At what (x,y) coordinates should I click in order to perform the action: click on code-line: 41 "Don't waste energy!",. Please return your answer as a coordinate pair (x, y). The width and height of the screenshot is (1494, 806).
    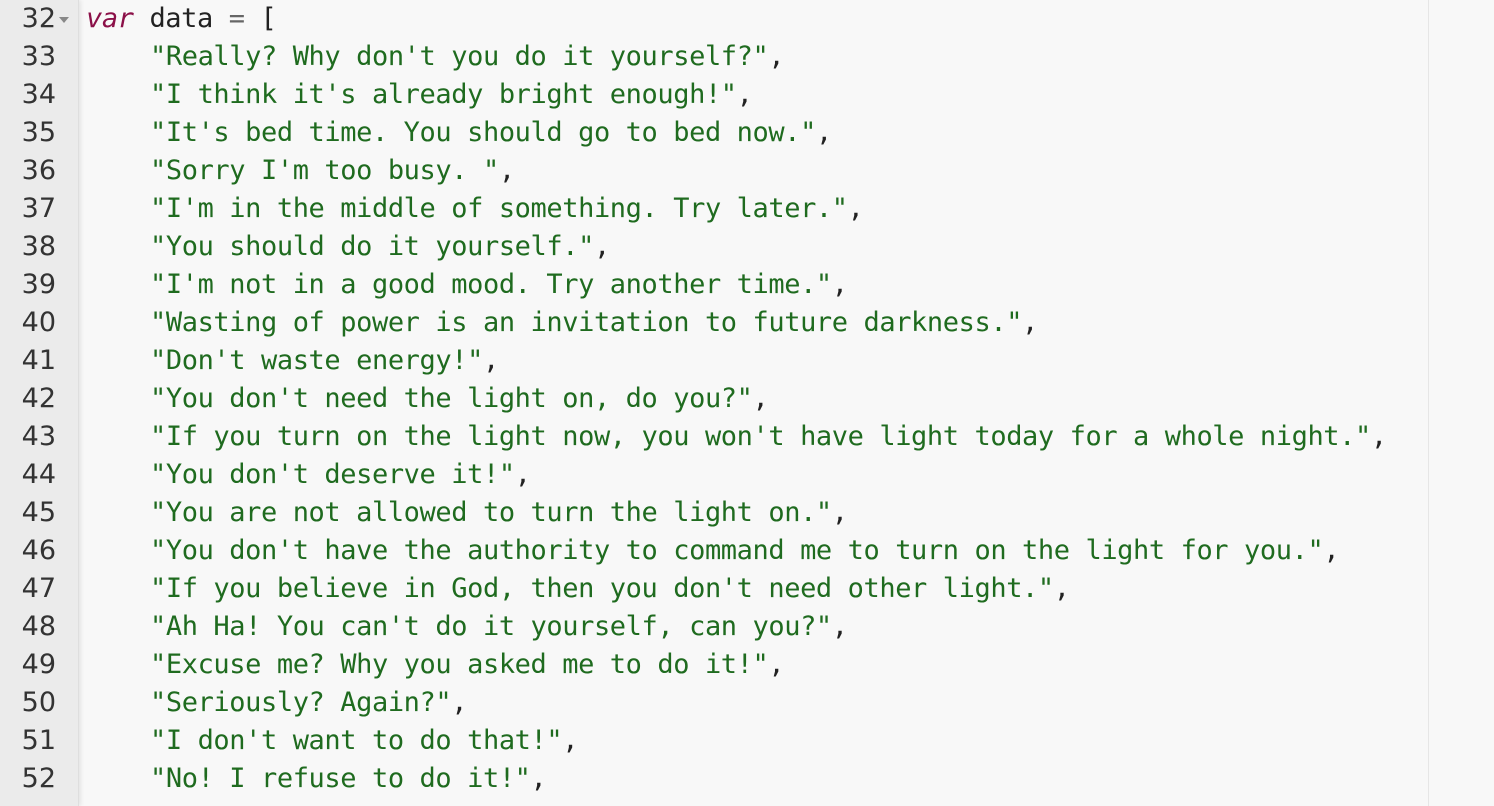
    Looking at the image, I should click on (747, 361).